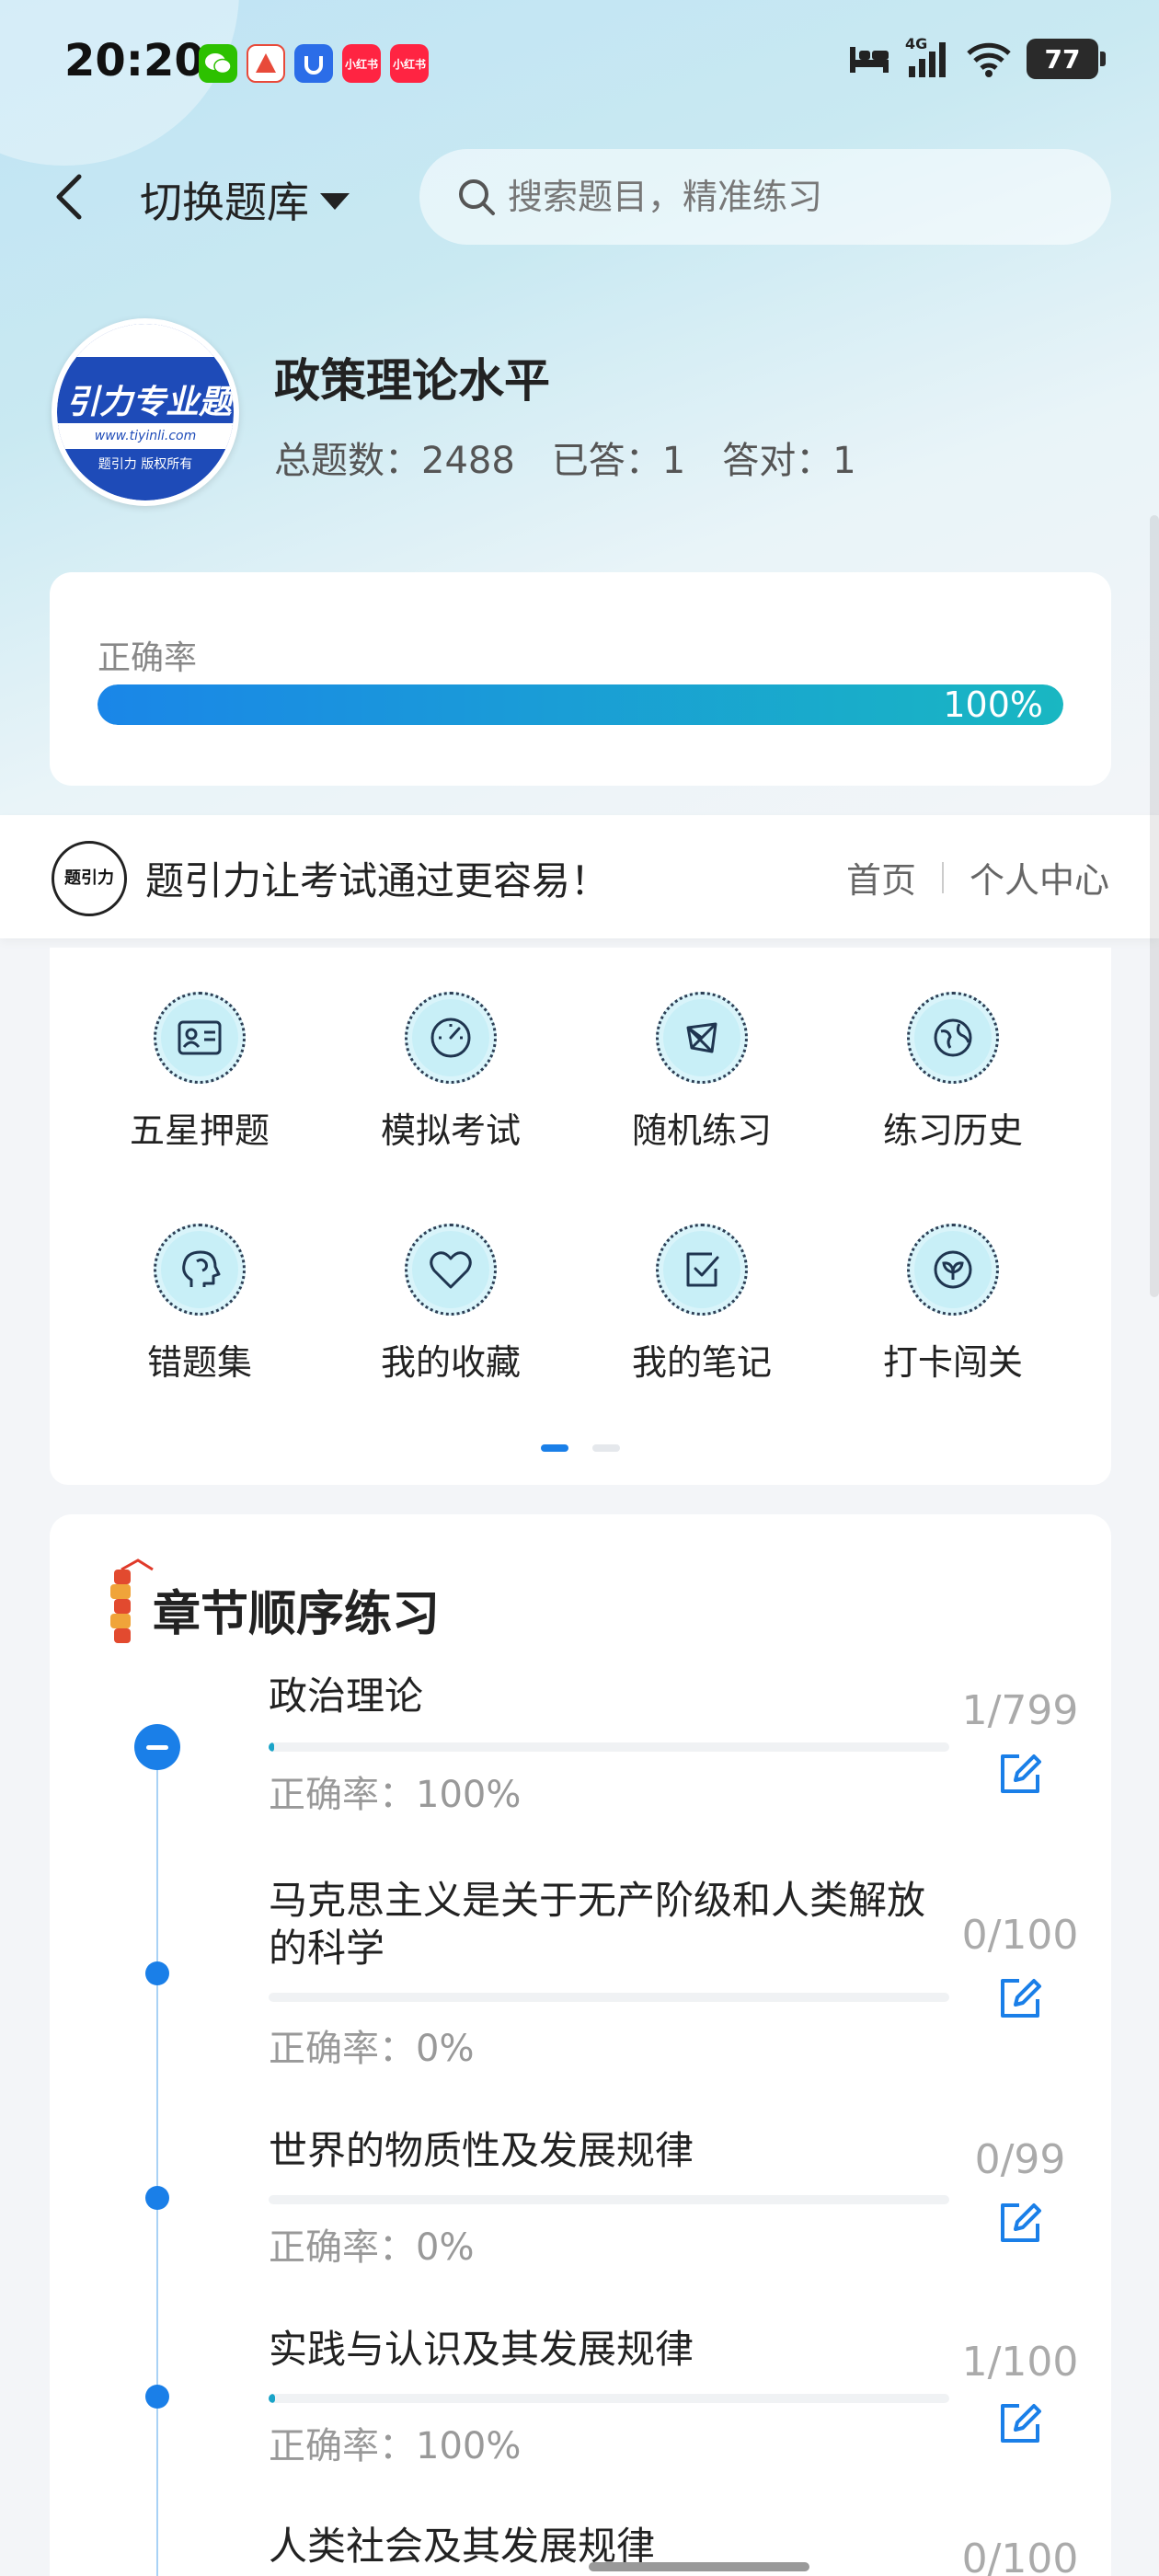 This screenshot has width=1159, height=2576. I want to click on badge-icon, so click(953, 1269).